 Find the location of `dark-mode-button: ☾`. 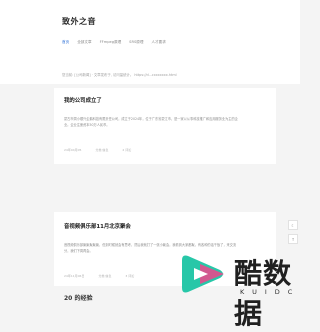

dark-mode-button: ☾ is located at coordinates (293, 225).